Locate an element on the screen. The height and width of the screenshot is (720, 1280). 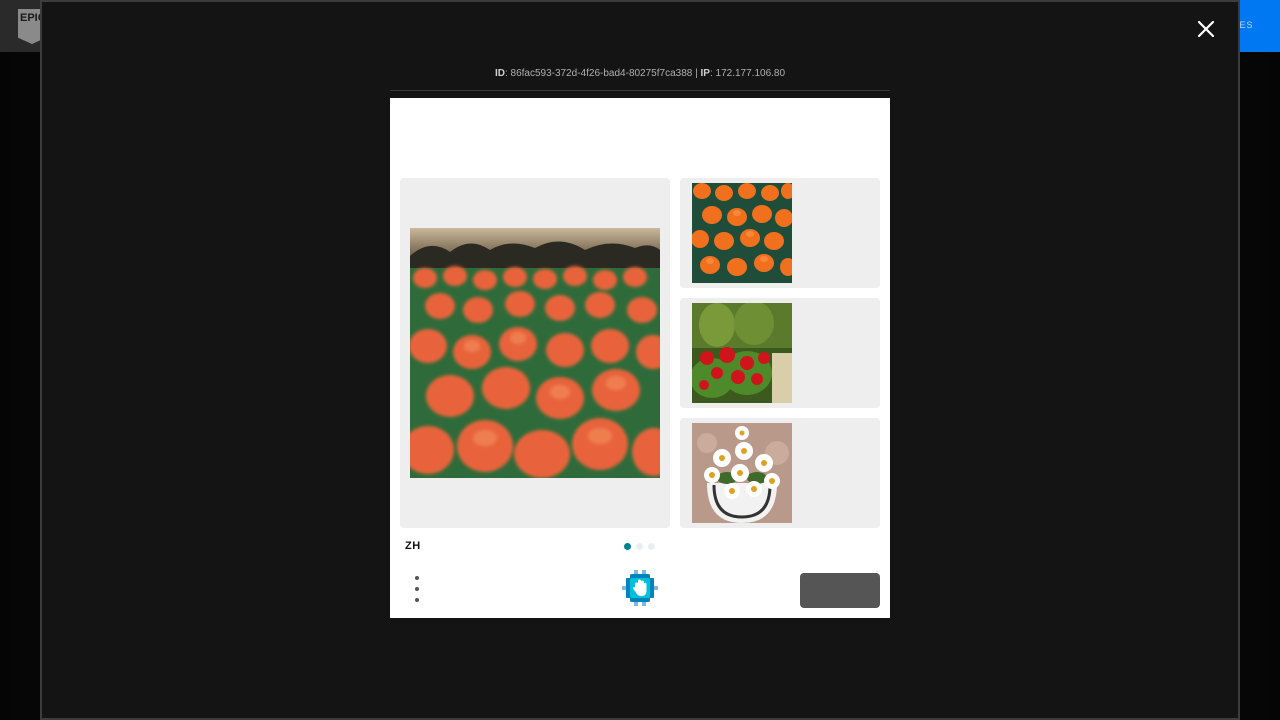
close-icon is located at coordinates (1206, 29).